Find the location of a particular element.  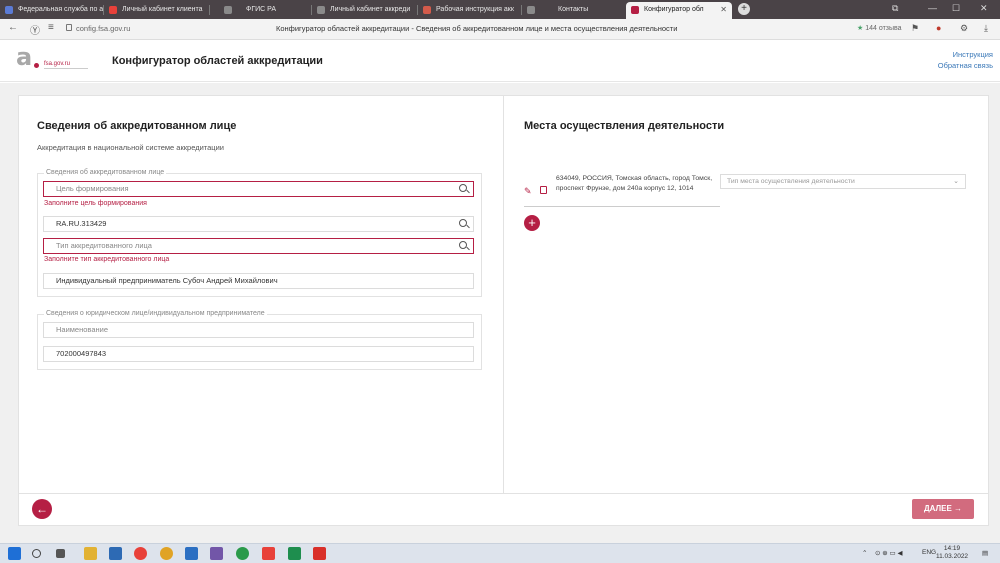

purpose-input: Цель формирования is located at coordinates (258, 189).